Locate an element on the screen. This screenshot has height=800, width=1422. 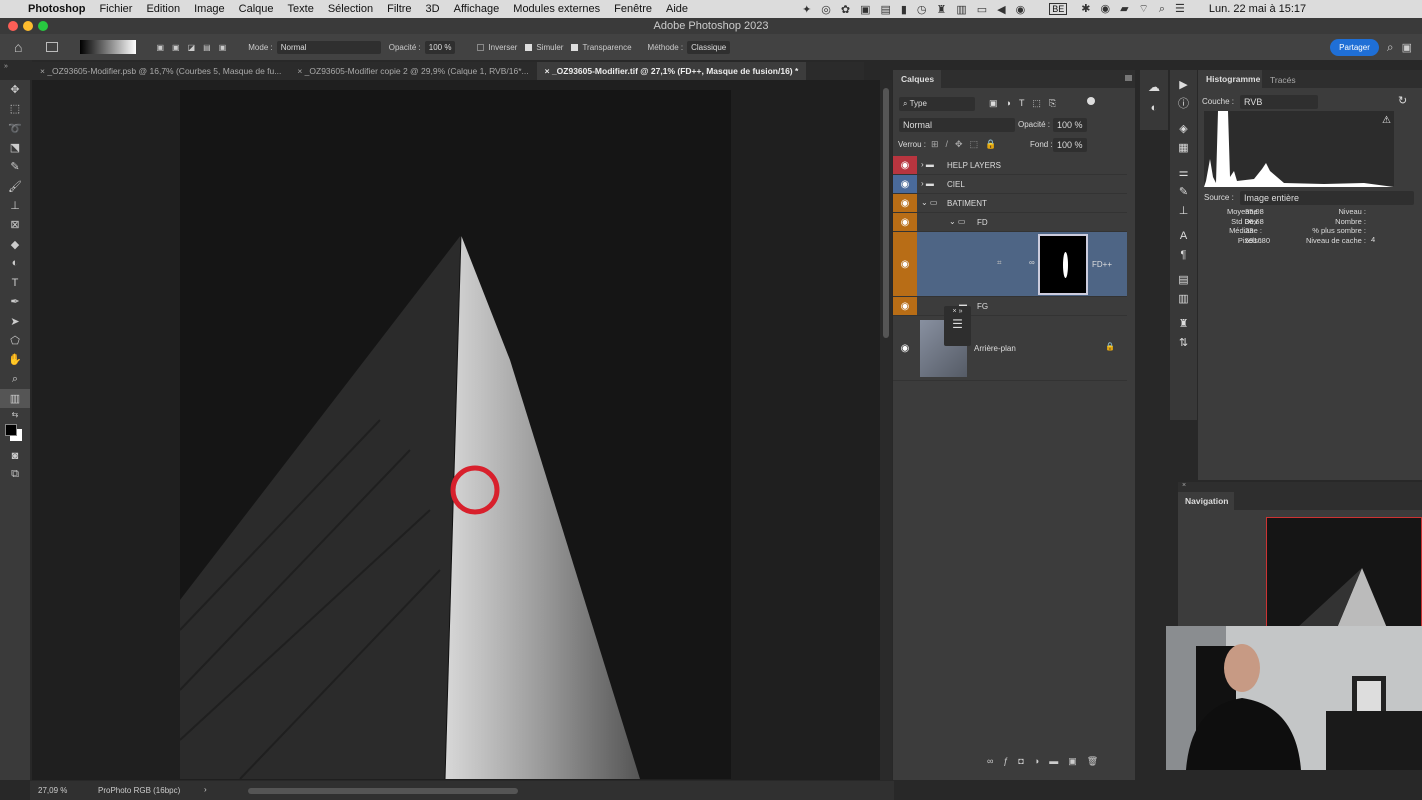
zoom-tool-icon: ⌕ is located at coordinates (15, 378).